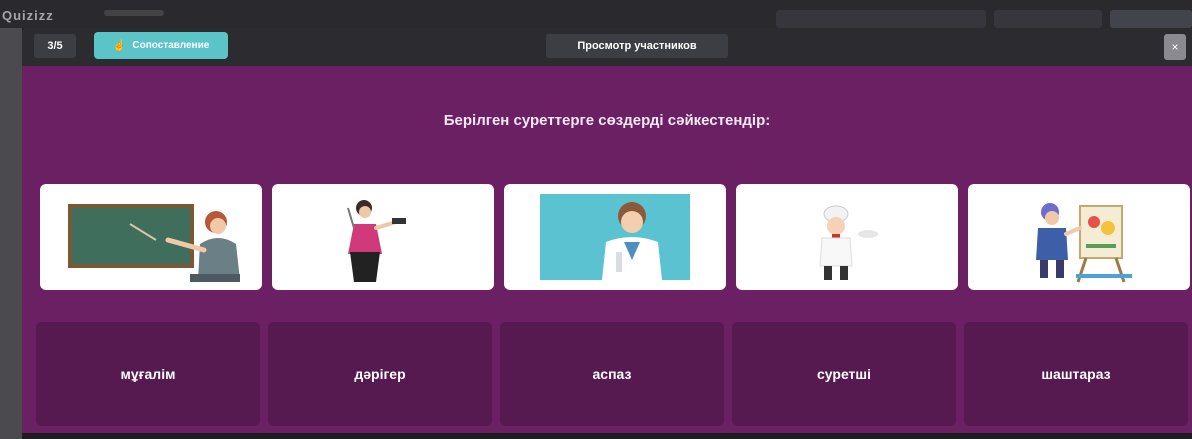  I want to click on answer-option: дәрігер, so click(380, 374).